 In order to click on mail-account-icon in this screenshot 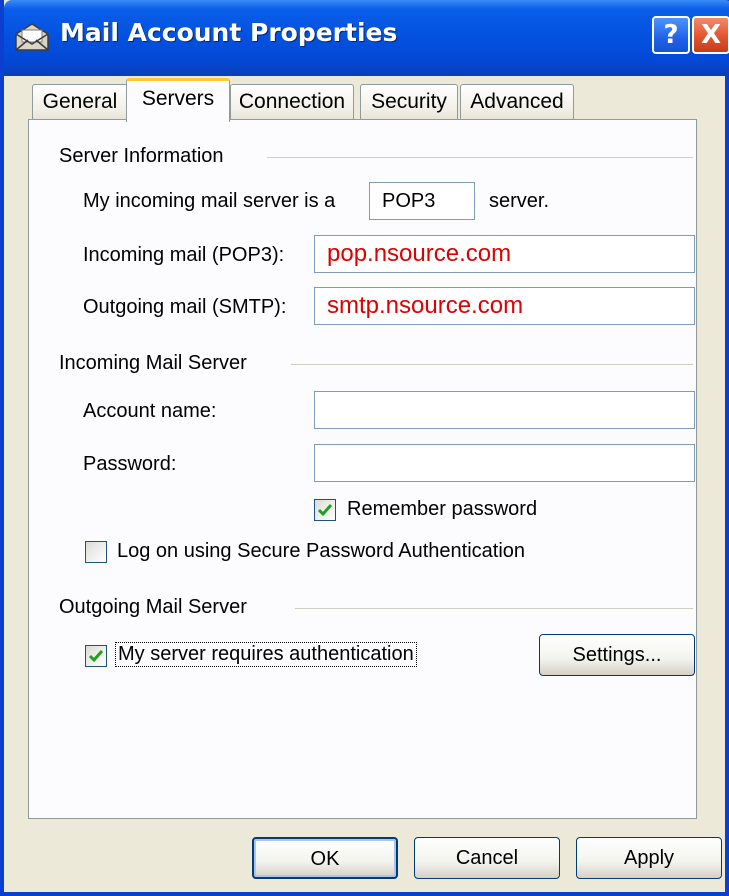, I will do `click(32, 37)`.